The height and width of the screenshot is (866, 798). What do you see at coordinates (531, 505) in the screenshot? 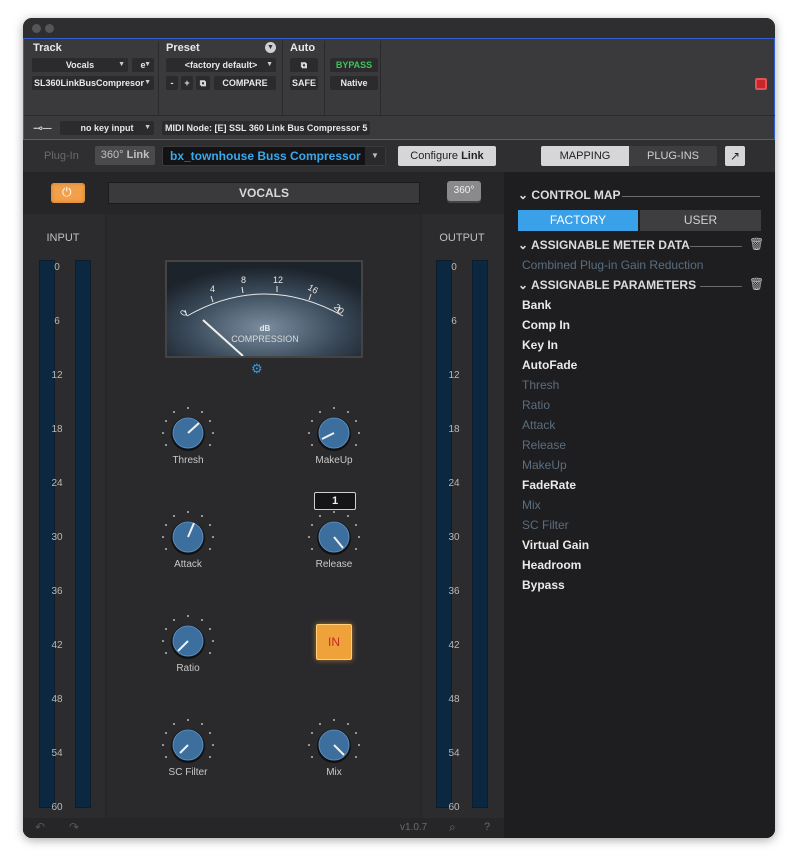
I see `param-item: Mix` at bounding box center [531, 505].